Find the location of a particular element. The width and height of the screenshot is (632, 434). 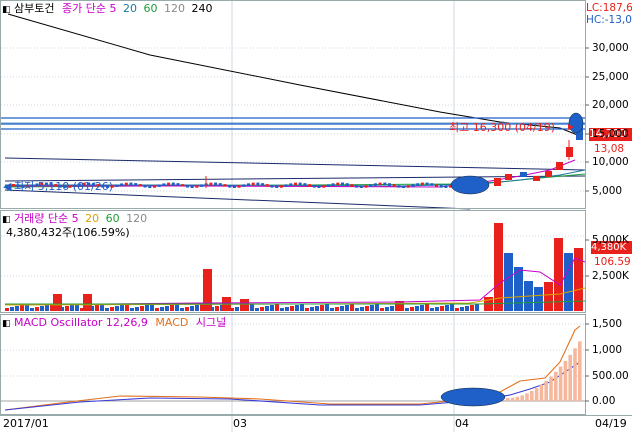

stock-name: 삼부토건 is located at coordinates (34, 8).